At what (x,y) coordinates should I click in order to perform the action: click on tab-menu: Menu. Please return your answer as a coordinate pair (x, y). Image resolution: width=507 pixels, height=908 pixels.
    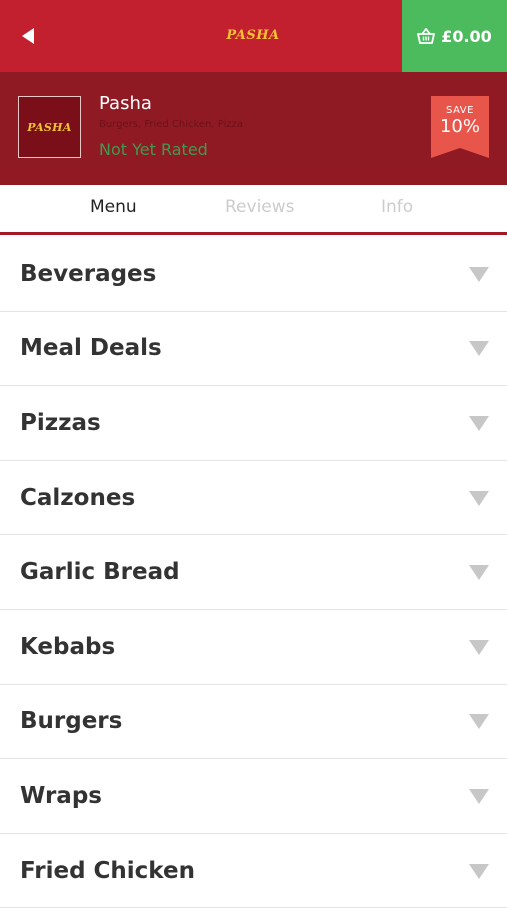
    Looking at the image, I should click on (113, 207).